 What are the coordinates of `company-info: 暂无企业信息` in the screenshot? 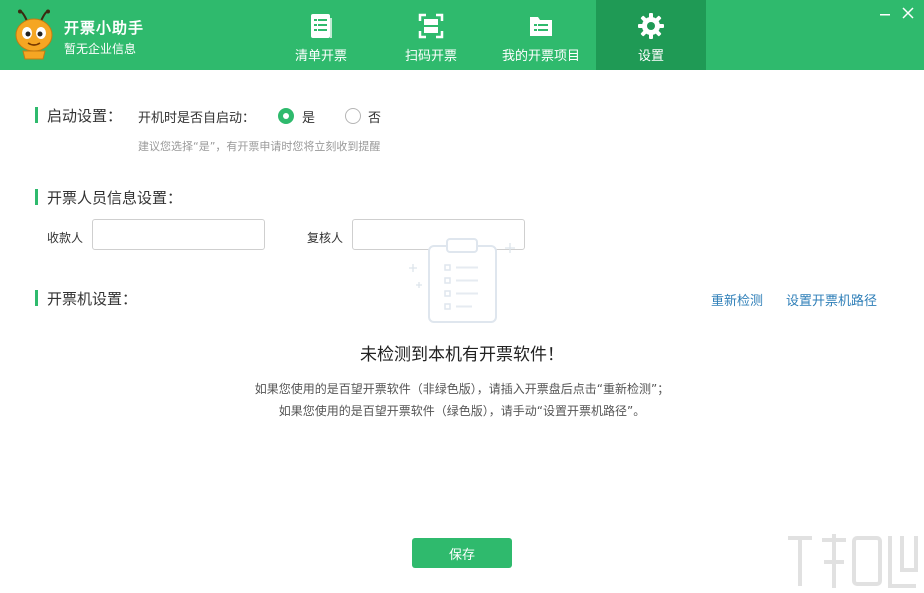 It's located at (100, 48).